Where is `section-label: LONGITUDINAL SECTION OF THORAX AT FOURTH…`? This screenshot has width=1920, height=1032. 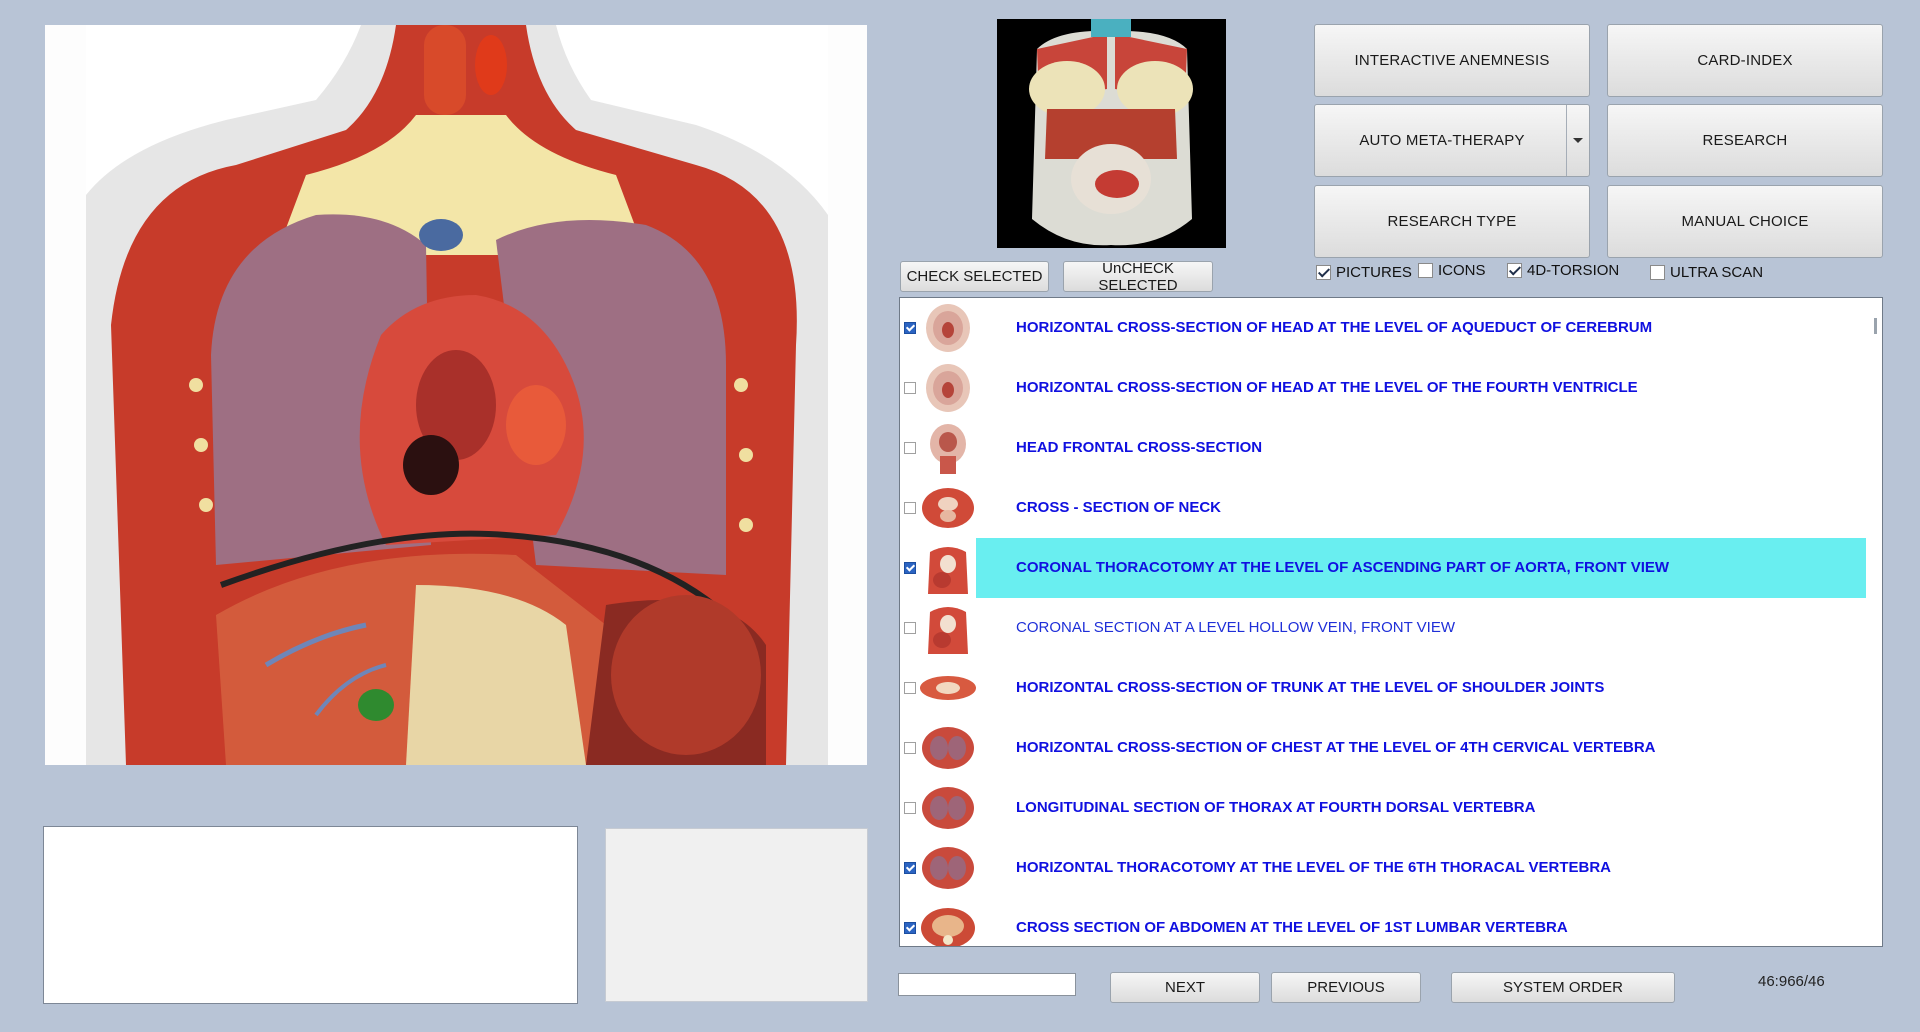 section-label: LONGITUDINAL SECTION OF THORAX AT FOURTH… is located at coordinates (1276, 807).